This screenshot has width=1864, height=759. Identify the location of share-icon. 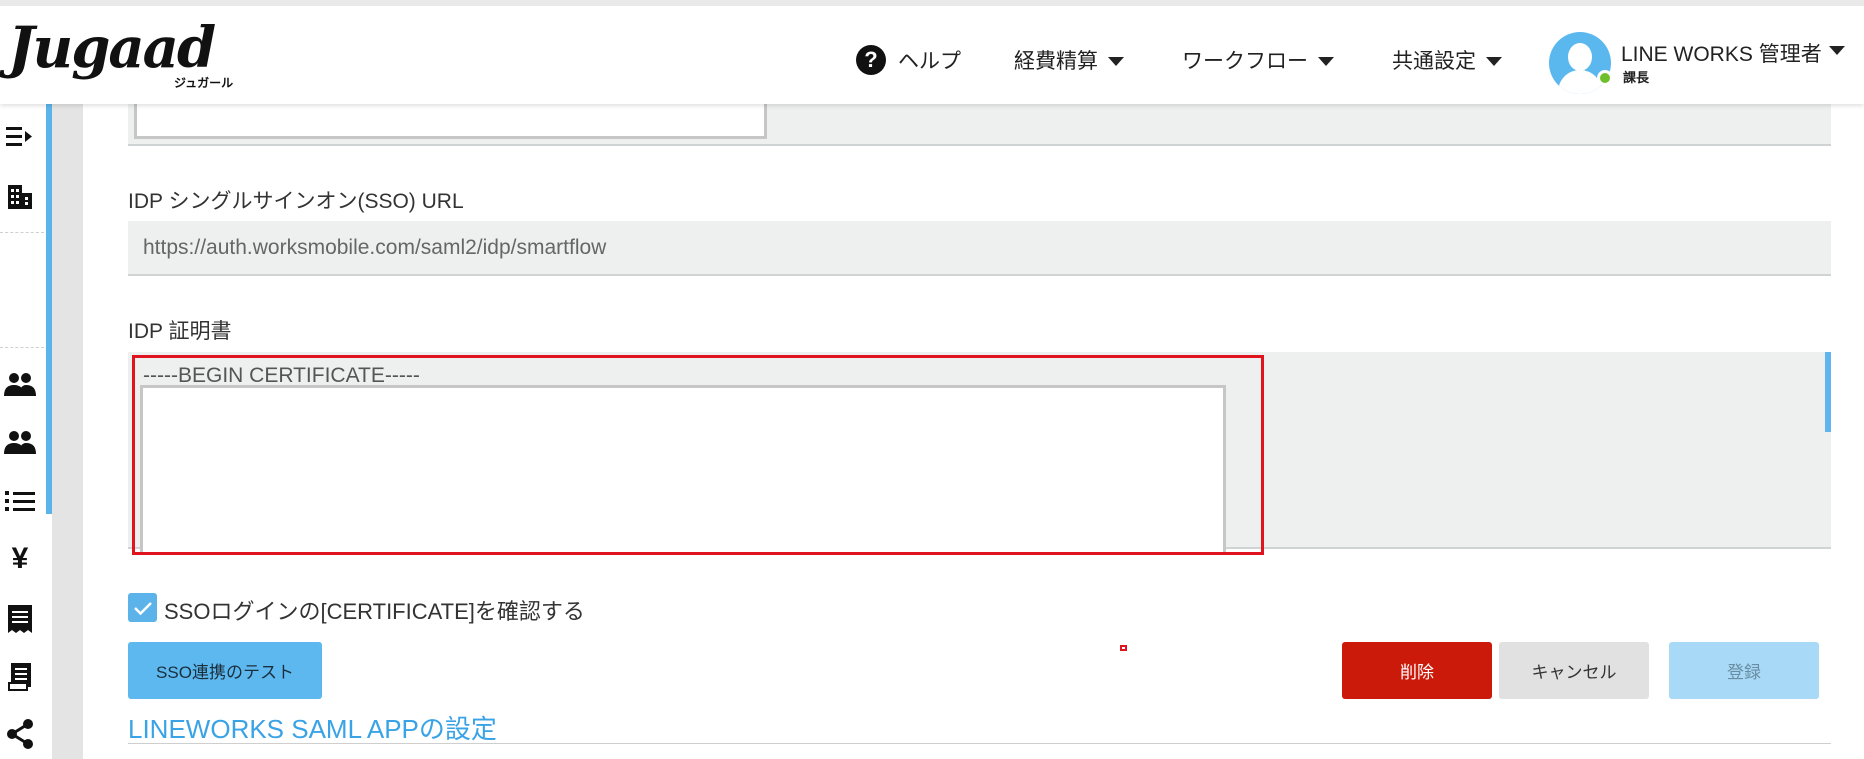
(20, 734).